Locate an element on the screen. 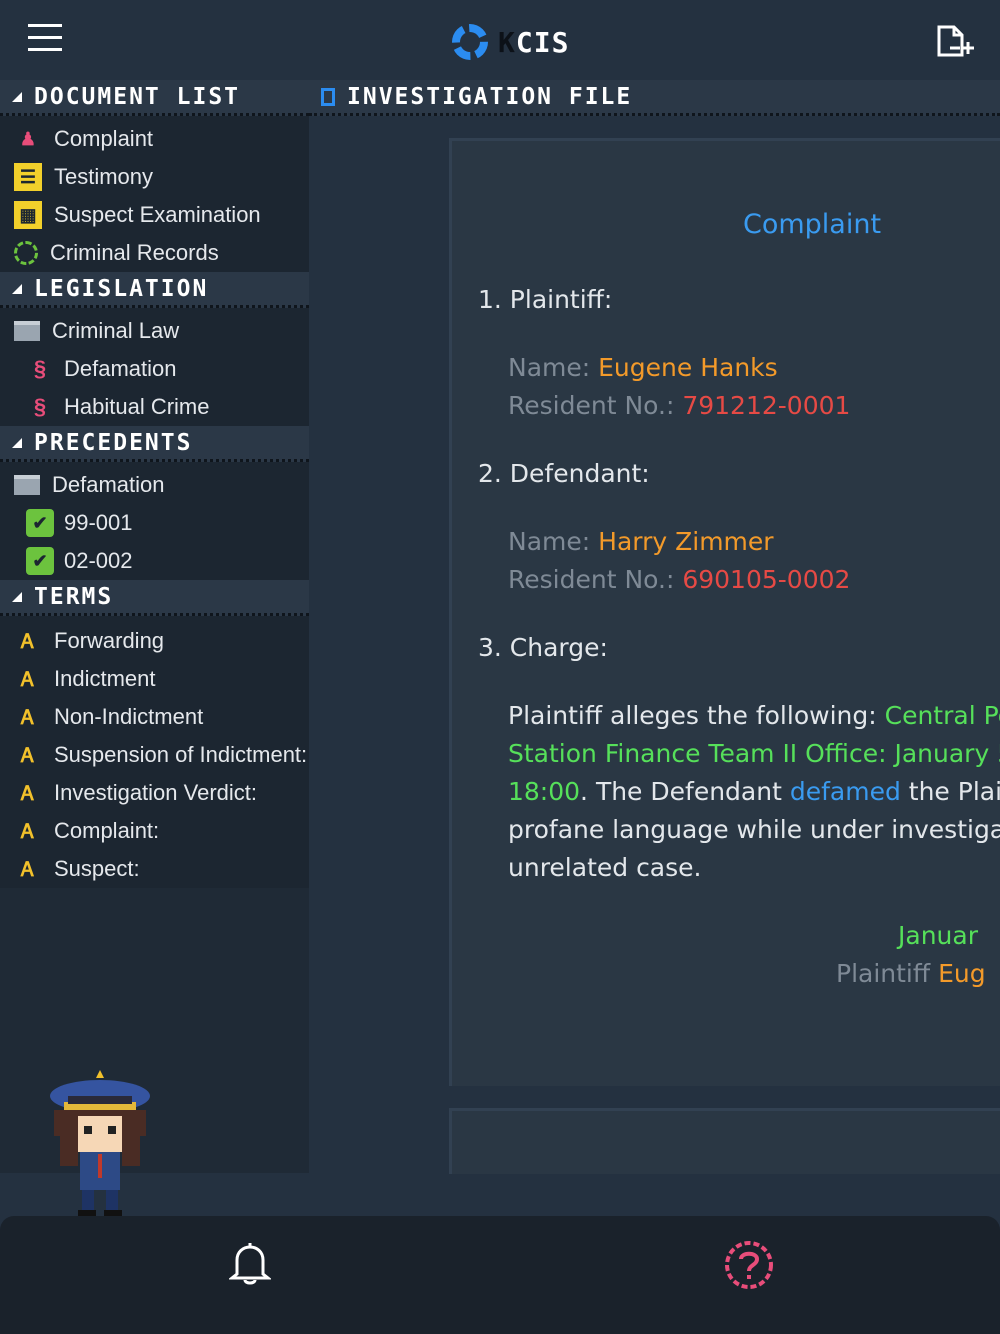  sidebar-item-precedent-99-001: ✔ 99-001 is located at coordinates (154, 523).